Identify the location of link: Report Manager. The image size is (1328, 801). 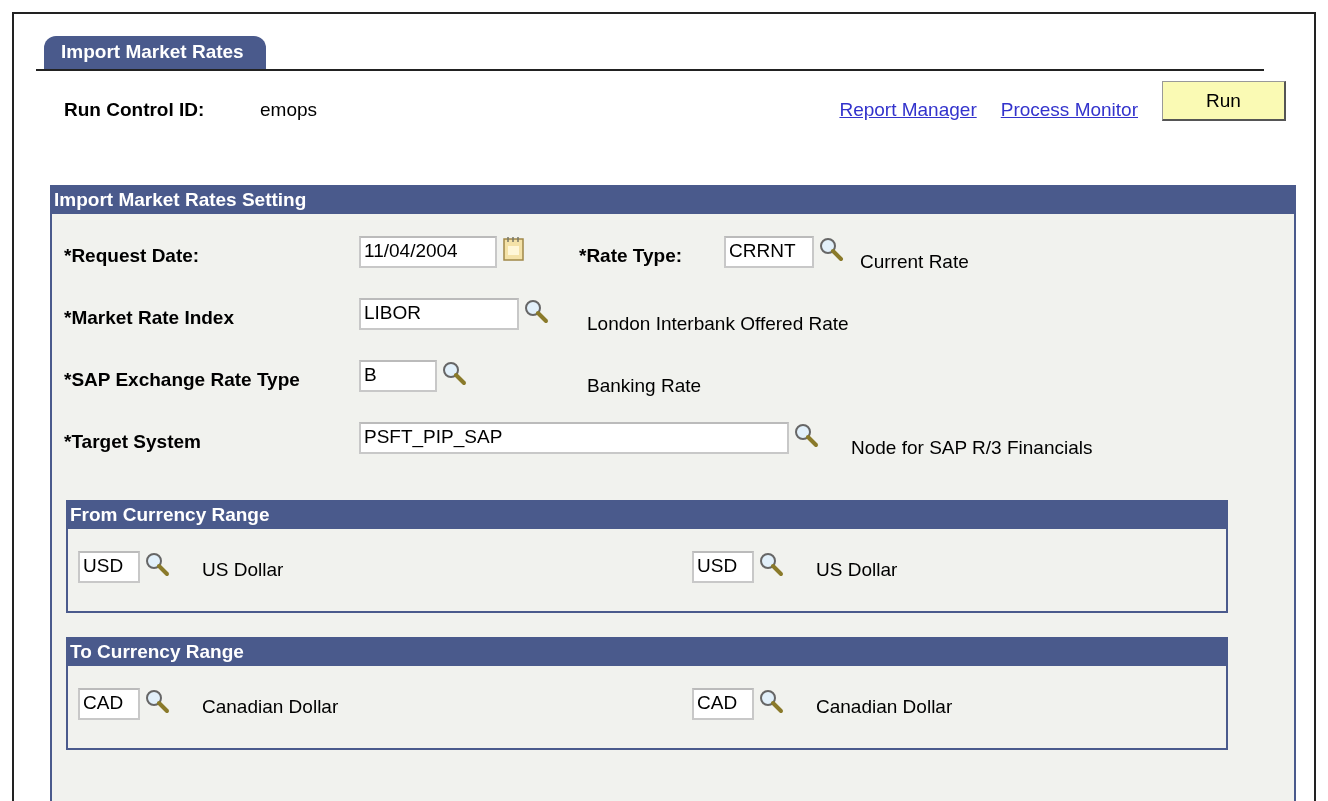
(908, 110).